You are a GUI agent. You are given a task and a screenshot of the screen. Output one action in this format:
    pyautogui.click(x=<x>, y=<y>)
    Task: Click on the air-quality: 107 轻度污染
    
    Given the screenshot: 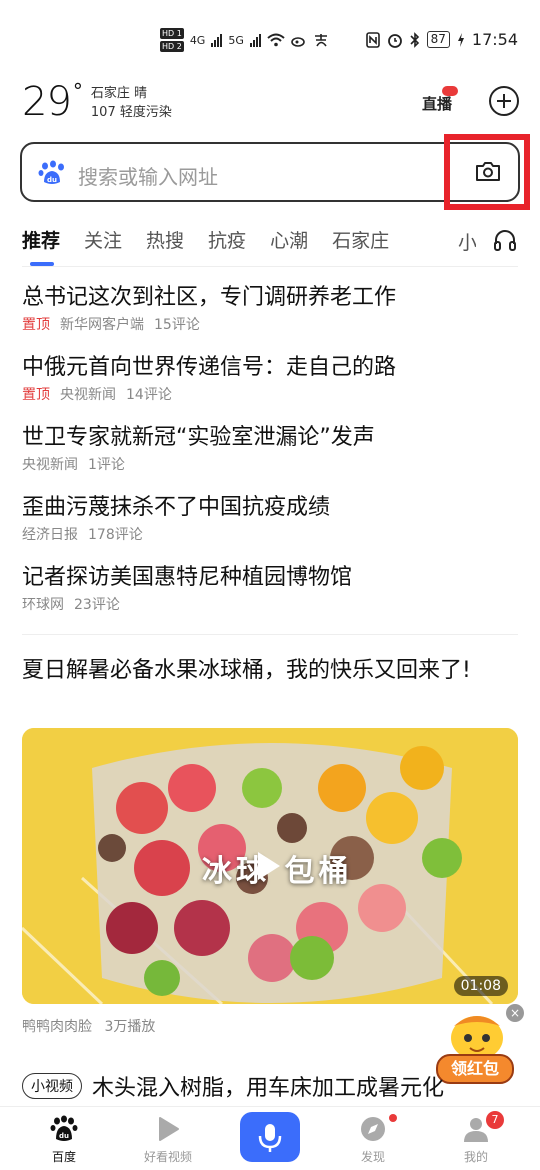 What is the action you would take?
    pyautogui.click(x=131, y=112)
    